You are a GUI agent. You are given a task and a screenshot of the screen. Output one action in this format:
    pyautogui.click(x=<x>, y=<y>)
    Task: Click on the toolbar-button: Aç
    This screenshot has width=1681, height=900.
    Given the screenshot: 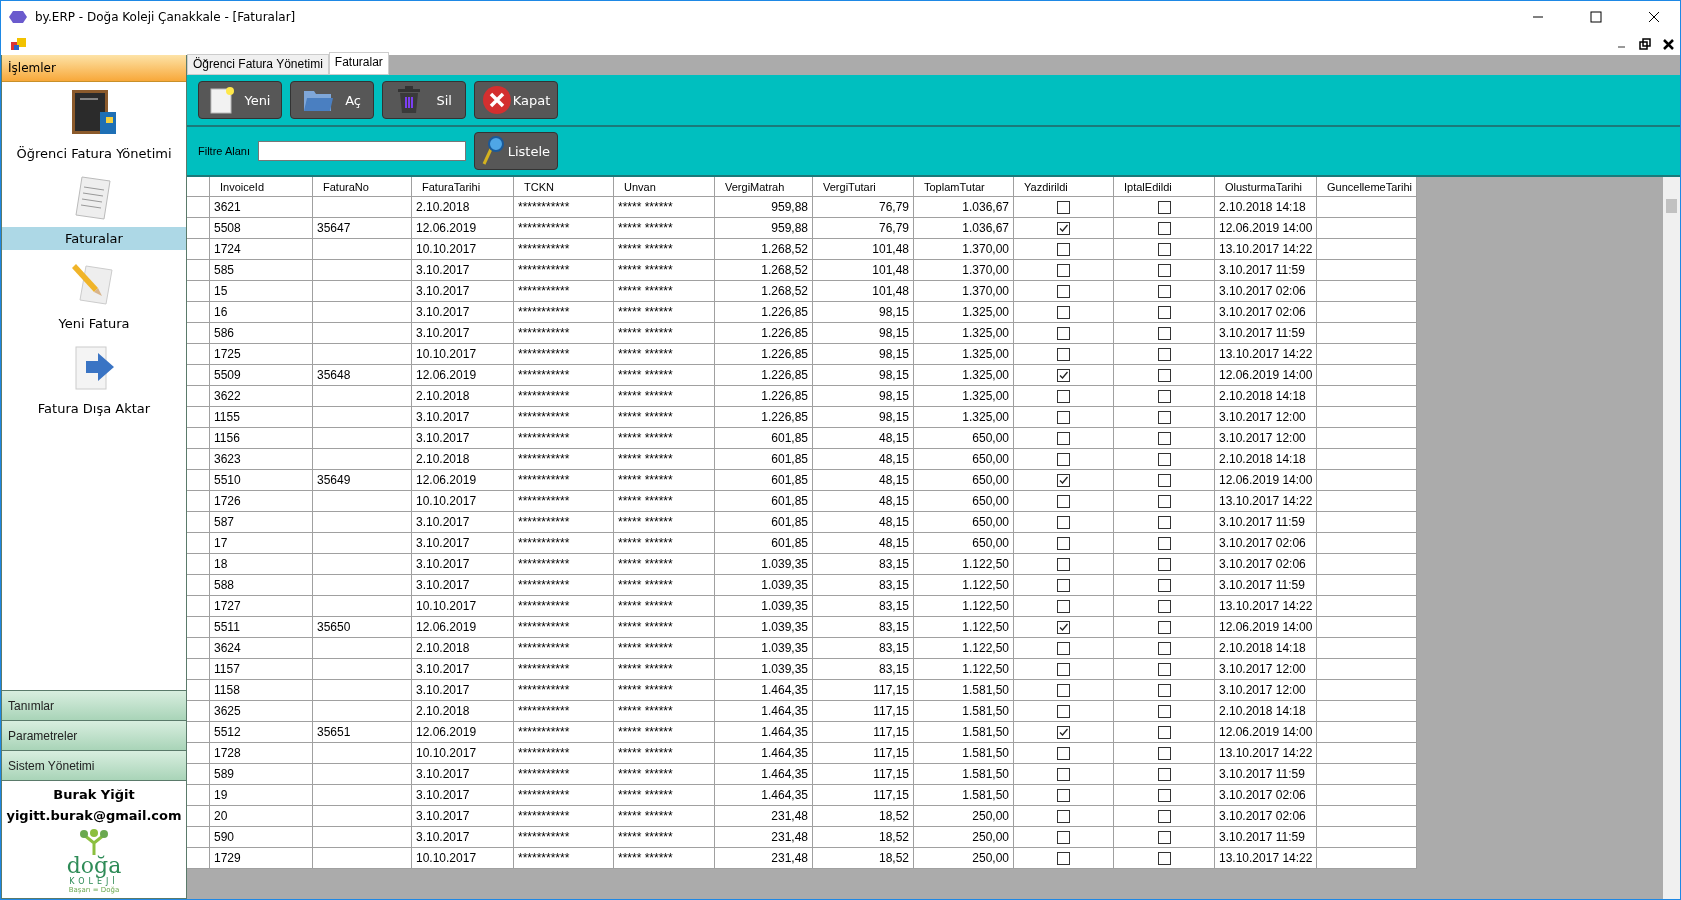 What is the action you would take?
    pyautogui.click(x=332, y=100)
    